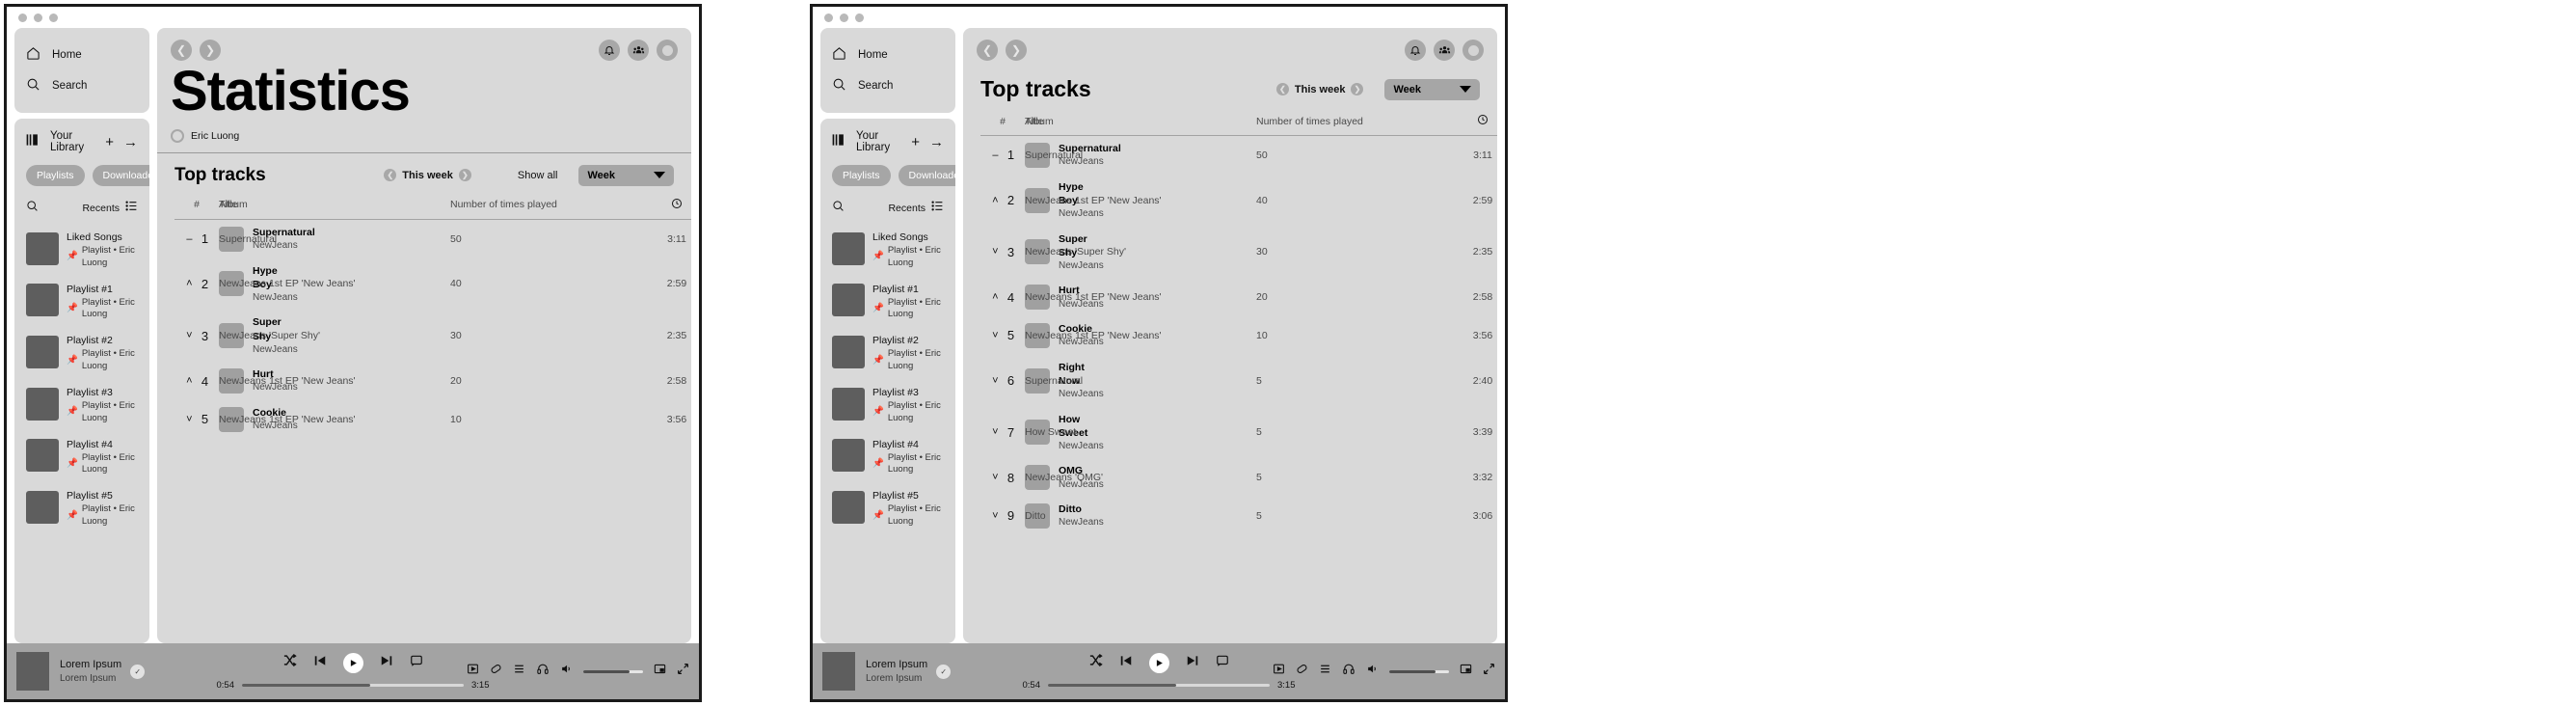 This screenshot has width=2576, height=706. I want to click on expand-library-button: →, so click(937, 142).